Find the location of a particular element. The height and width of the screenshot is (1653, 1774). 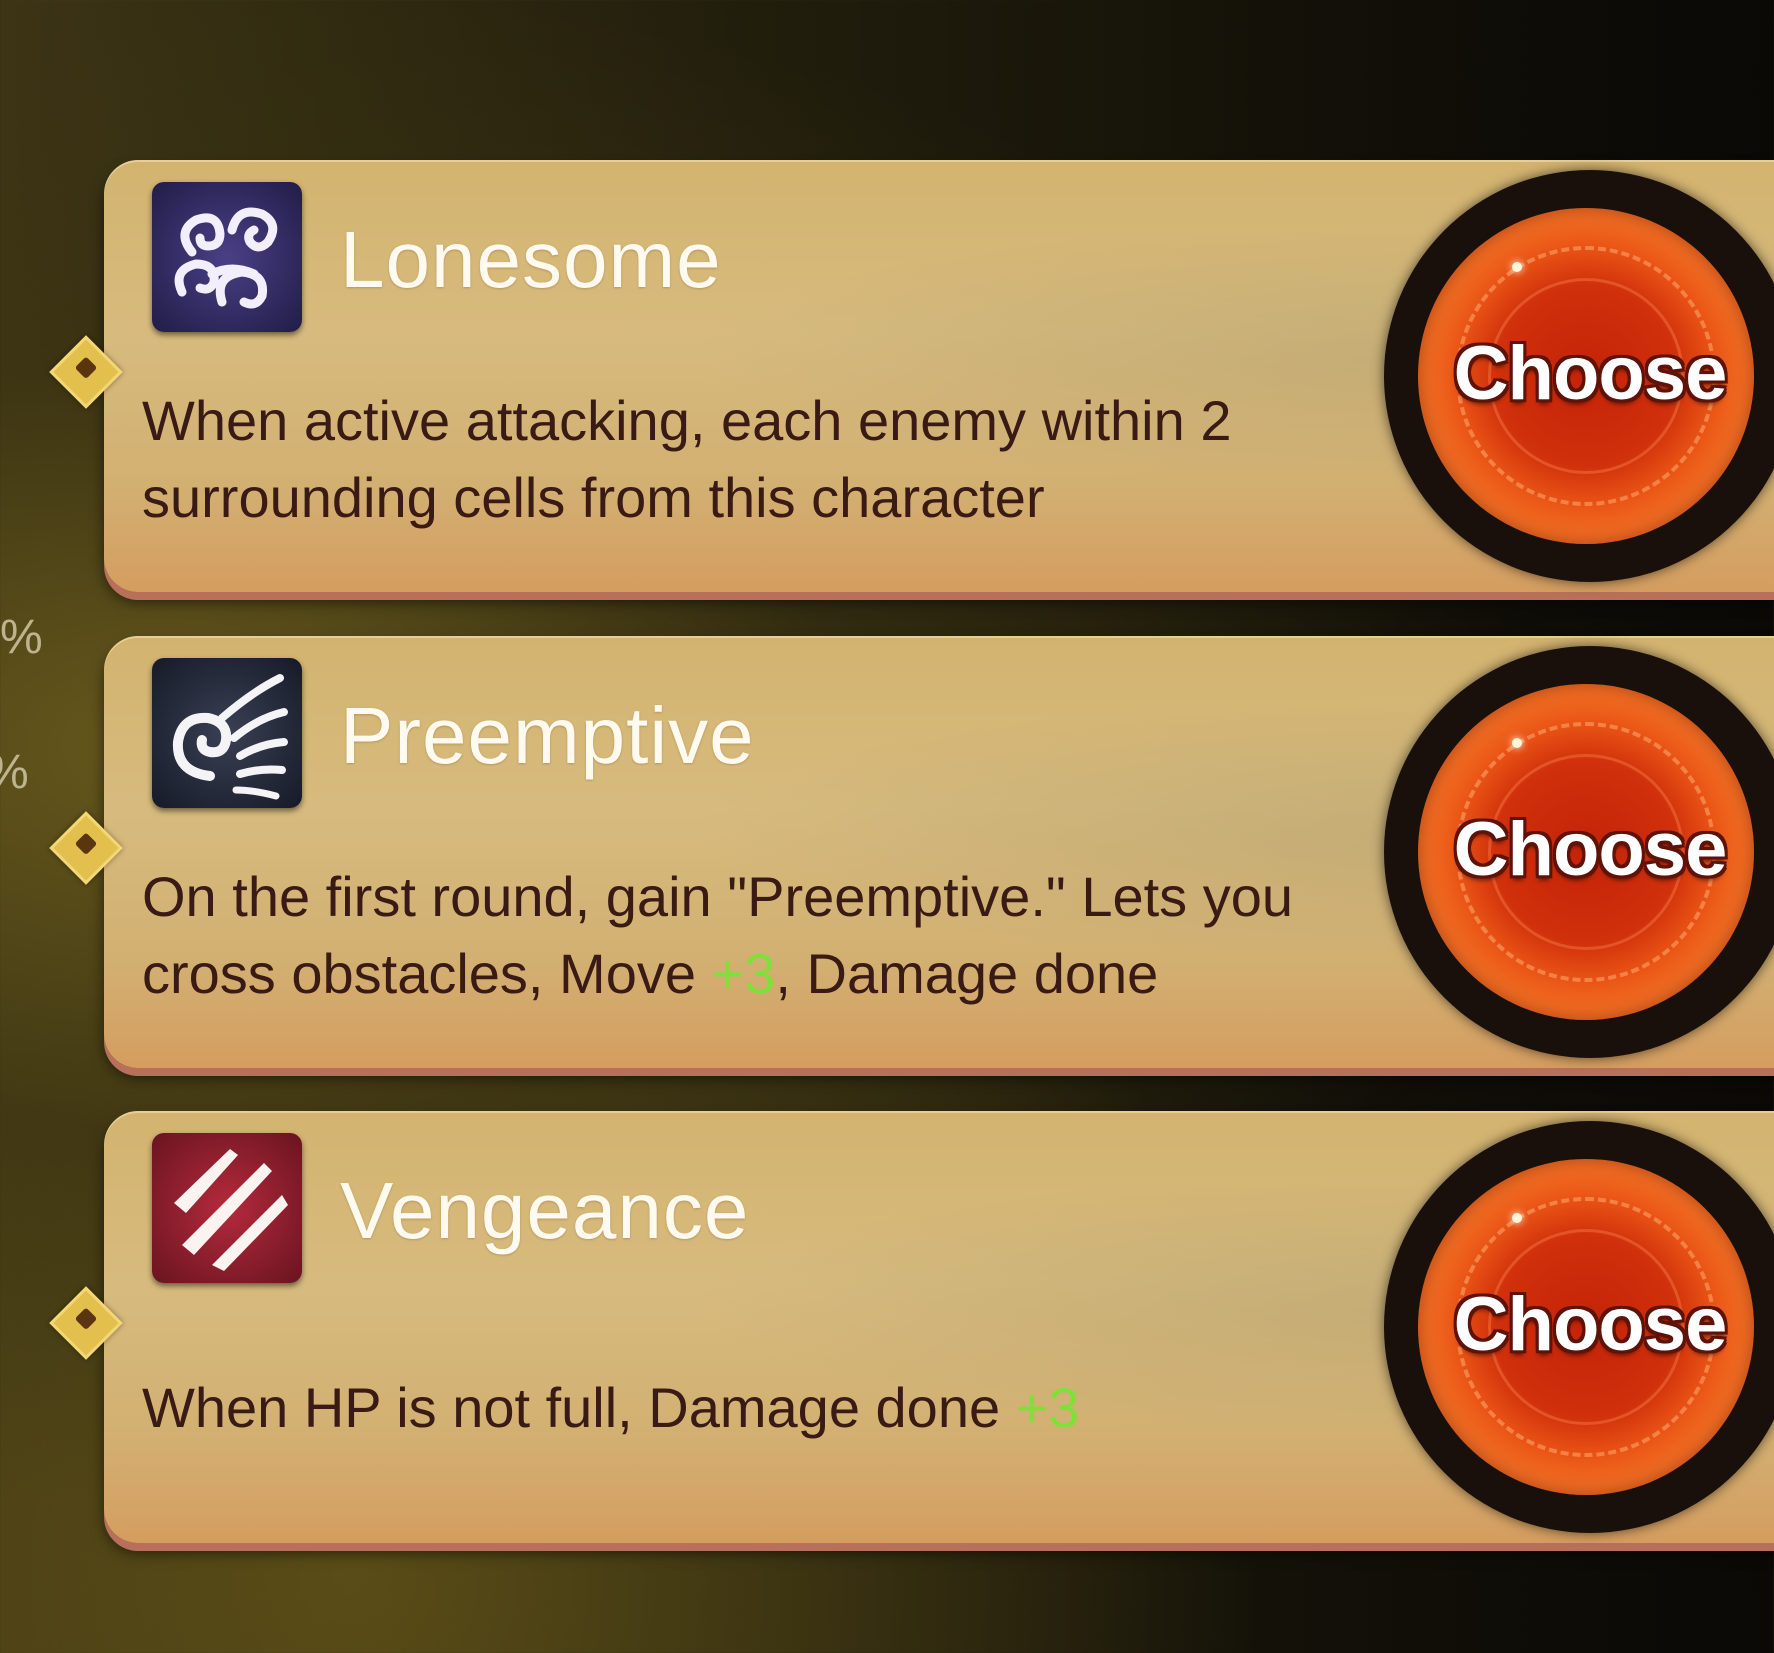

choose-button-vengeance: Choose is located at coordinates (1527, 1327).